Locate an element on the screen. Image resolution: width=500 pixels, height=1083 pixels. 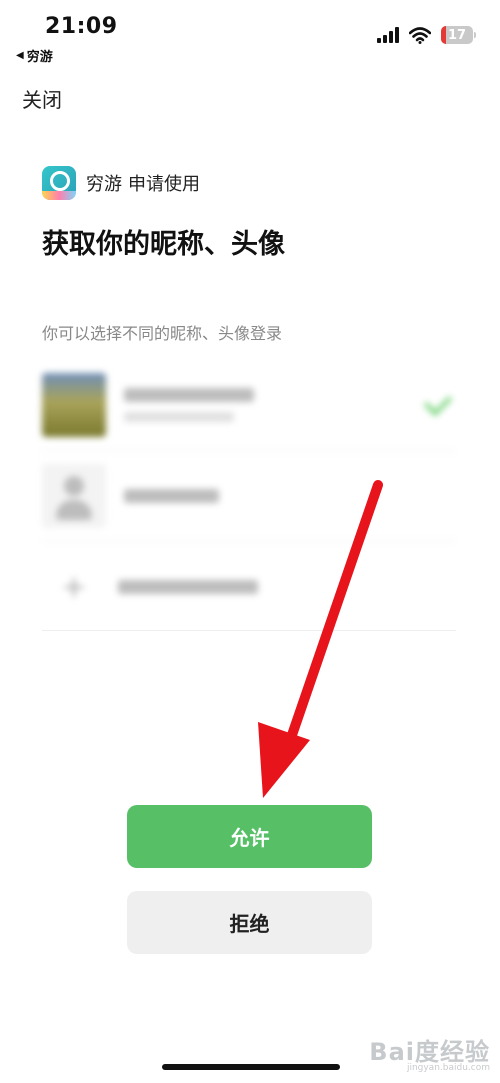
back-triangle-icon: ◀ is located at coordinates (20, 55).